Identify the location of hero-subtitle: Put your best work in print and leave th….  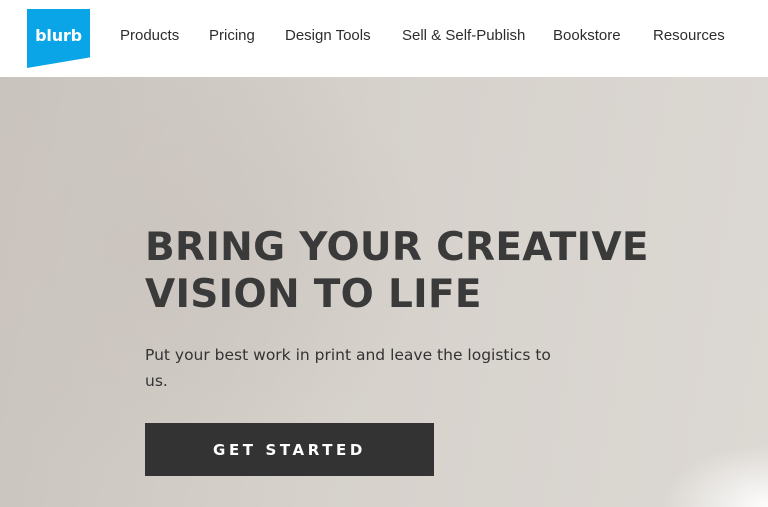
(348, 368).